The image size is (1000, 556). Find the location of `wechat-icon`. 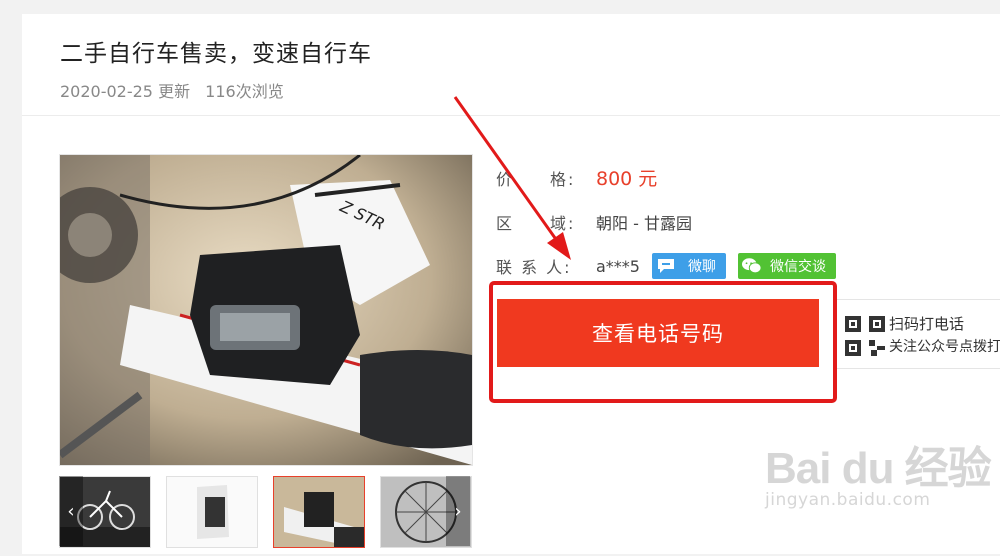

wechat-icon is located at coordinates (751, 266).